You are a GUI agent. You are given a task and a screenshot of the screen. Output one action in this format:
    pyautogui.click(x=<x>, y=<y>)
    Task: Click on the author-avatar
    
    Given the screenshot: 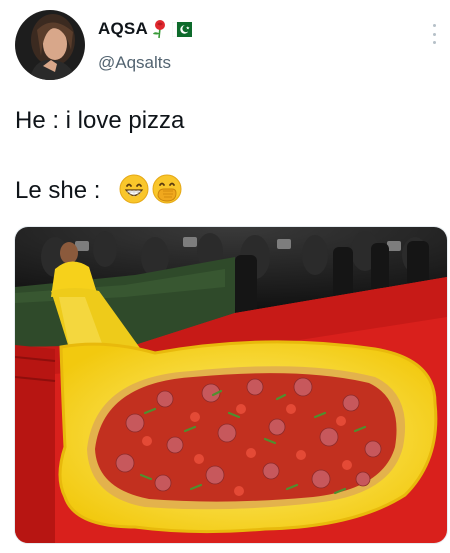 What is the action you would take?
    pyautogui.click(x=50, y=45)
    